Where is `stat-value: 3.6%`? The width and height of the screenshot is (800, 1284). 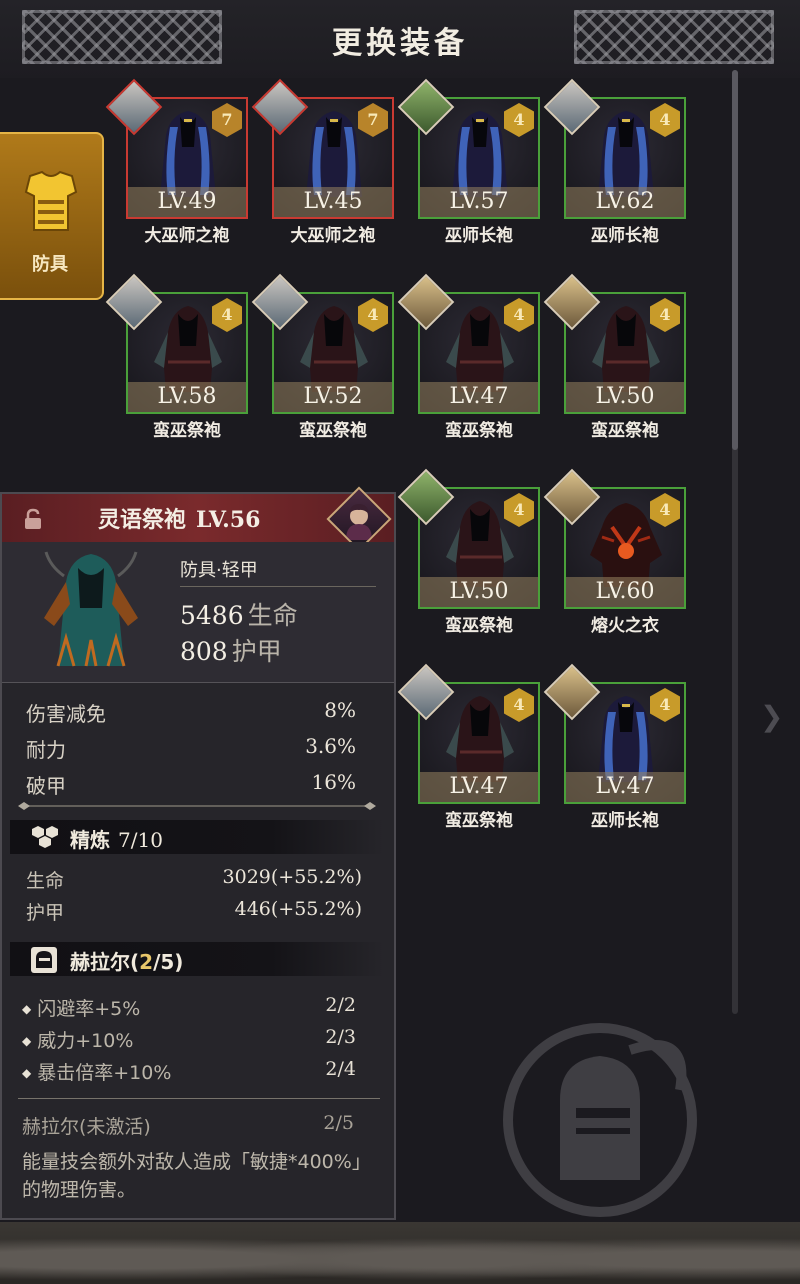 stat-value: 3.6% is located at coordinates (330, 746).